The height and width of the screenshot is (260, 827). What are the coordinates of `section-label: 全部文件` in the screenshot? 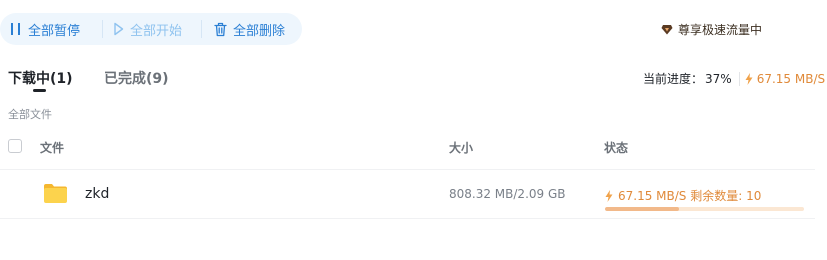 It's located at (30, 114).